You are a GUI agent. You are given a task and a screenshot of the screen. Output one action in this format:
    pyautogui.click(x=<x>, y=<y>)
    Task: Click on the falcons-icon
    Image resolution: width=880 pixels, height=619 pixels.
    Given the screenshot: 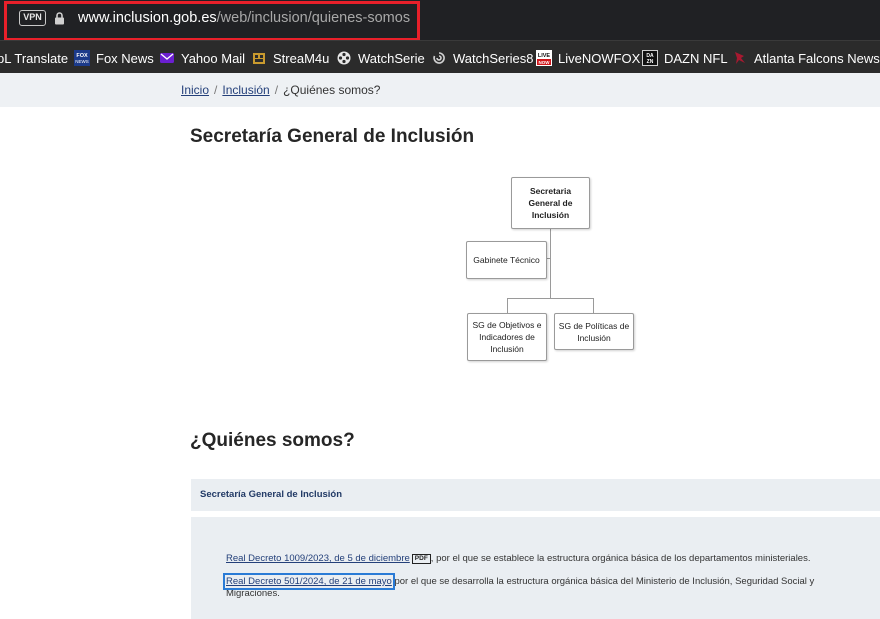 What is the action you would take?
    pyautogui.click(x=740, y=58)
    